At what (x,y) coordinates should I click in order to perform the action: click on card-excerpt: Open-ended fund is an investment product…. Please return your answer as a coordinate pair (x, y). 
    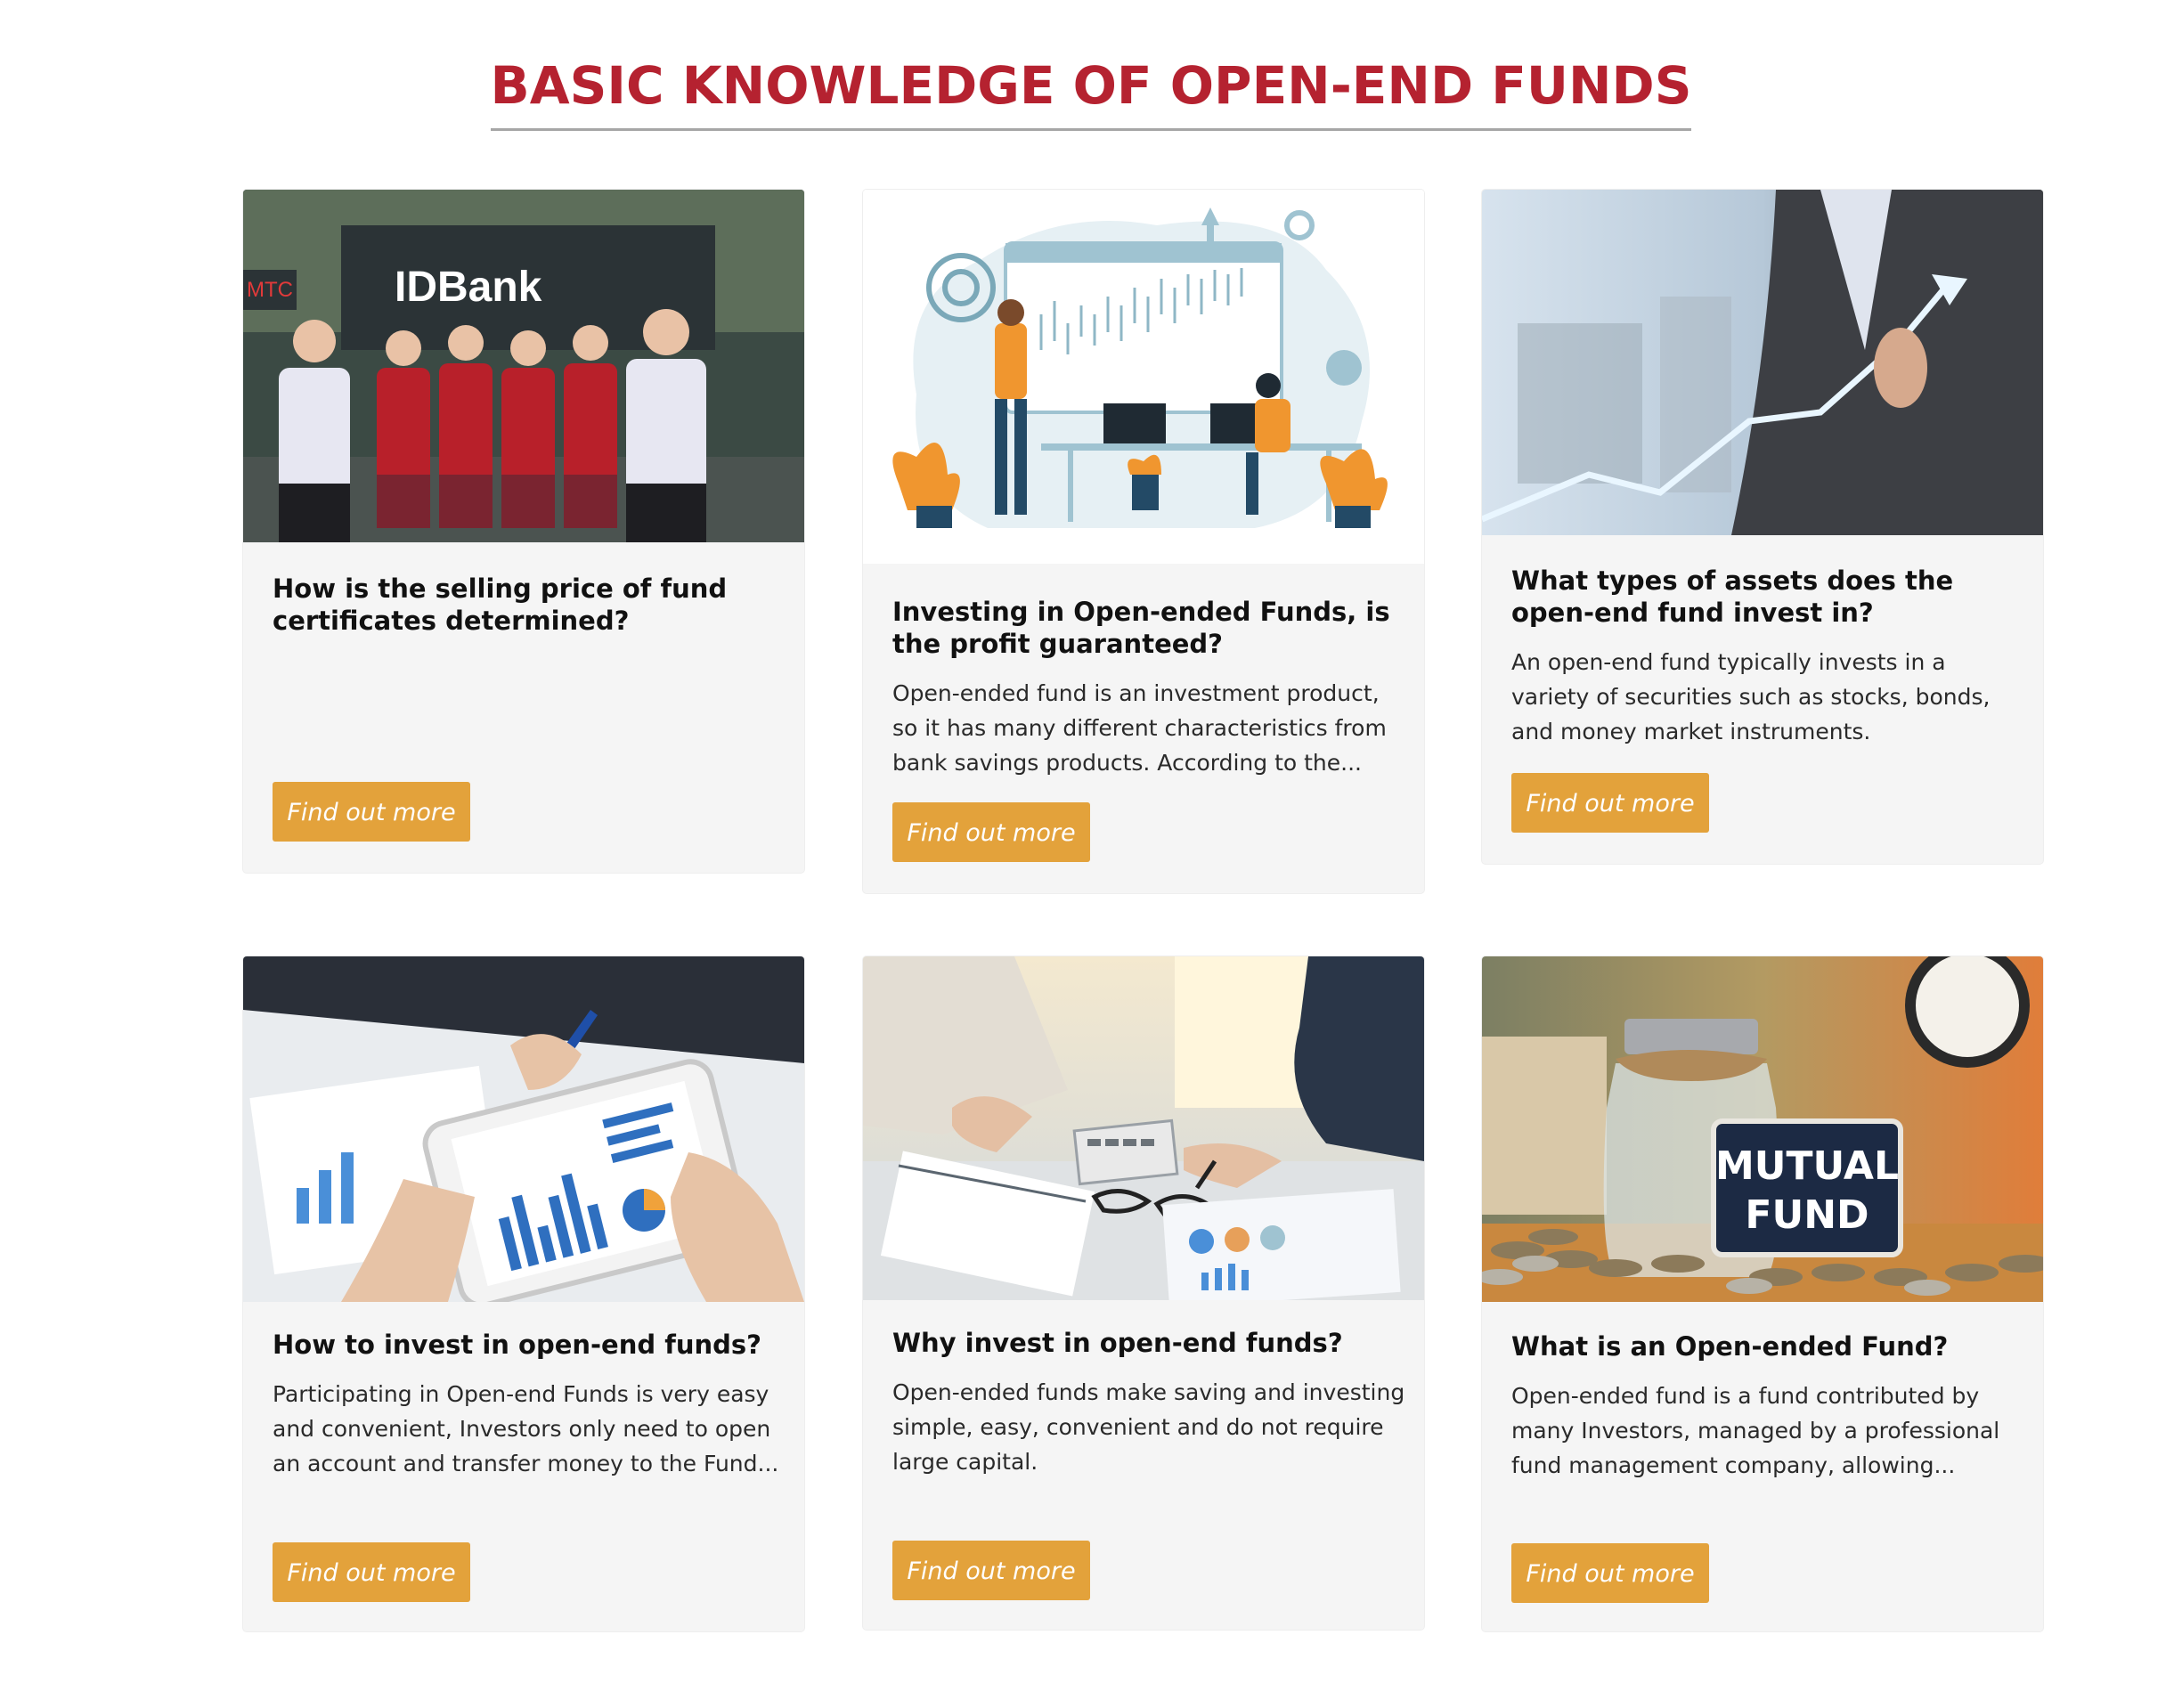
    Looking at the image, I should click on (1139, 728).